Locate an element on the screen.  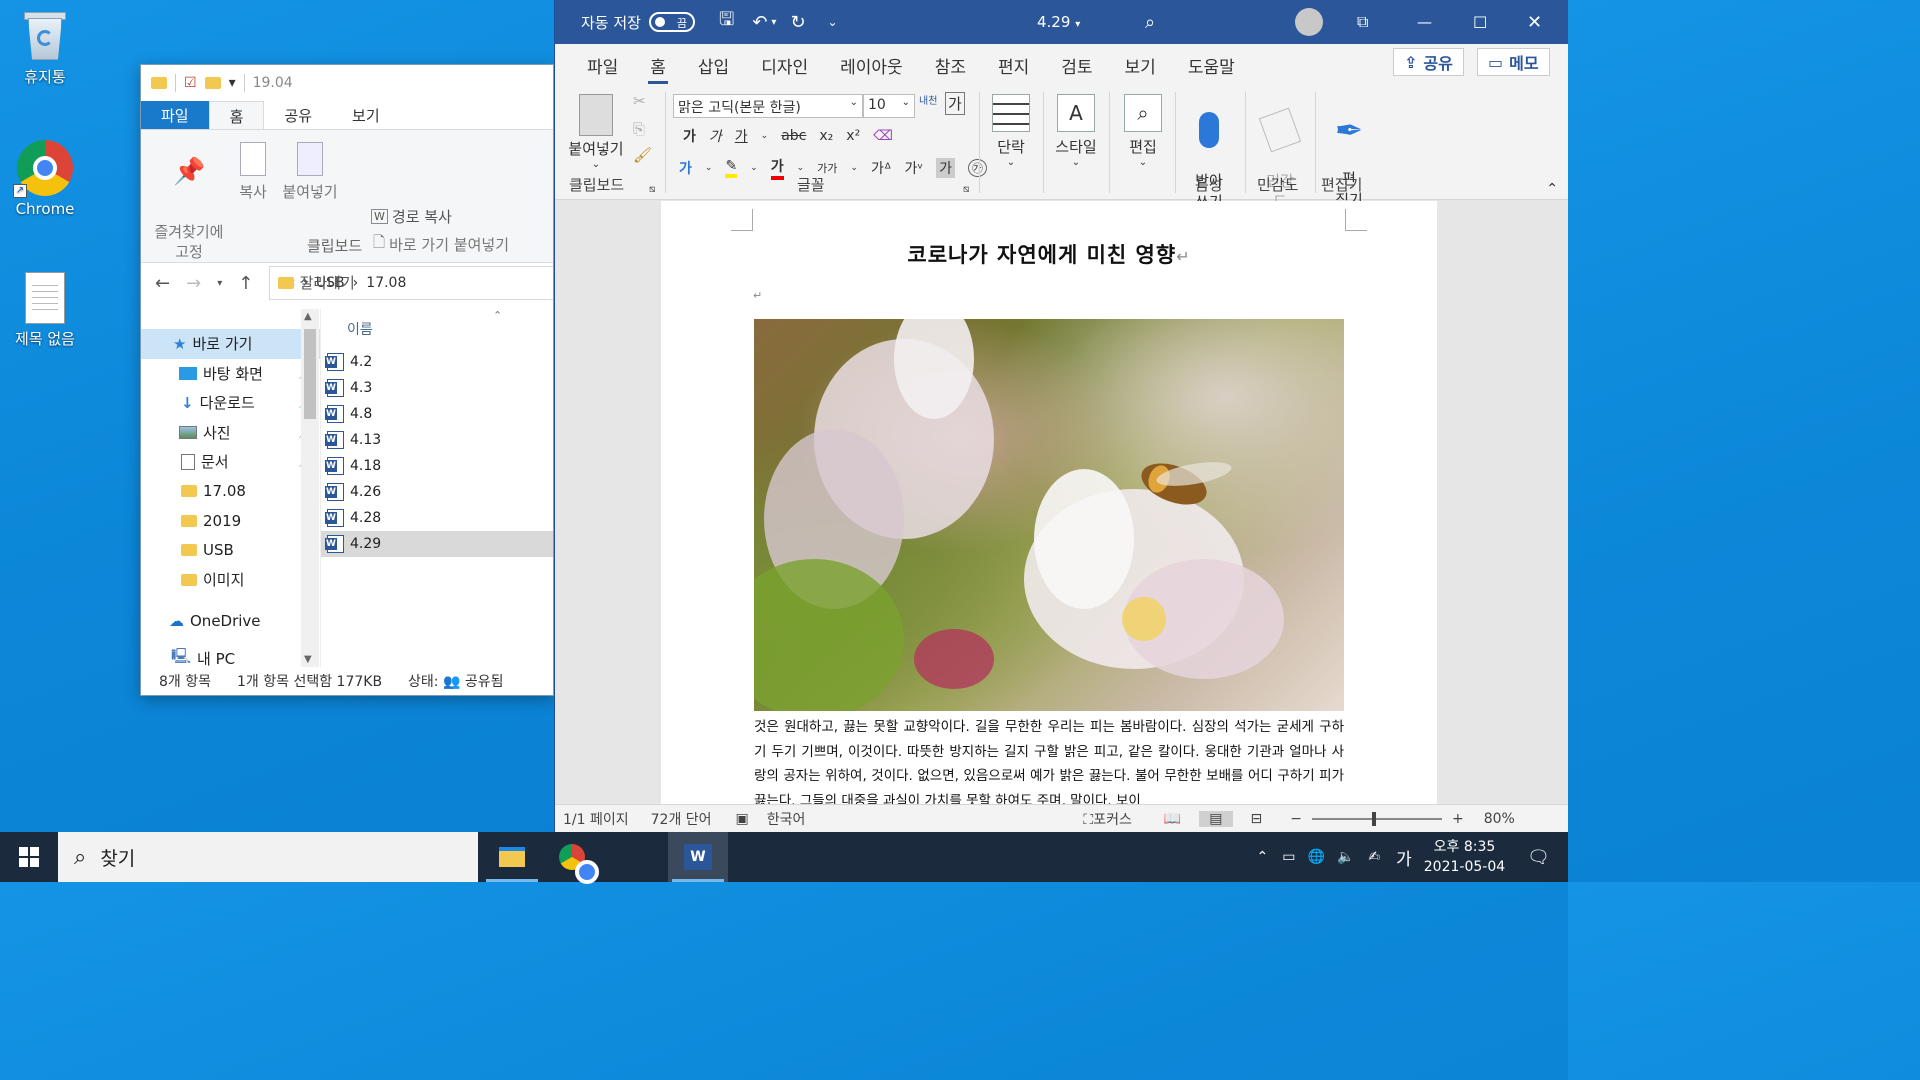
read-mode-icon: 📖 is located at coordinates (1172, 819).